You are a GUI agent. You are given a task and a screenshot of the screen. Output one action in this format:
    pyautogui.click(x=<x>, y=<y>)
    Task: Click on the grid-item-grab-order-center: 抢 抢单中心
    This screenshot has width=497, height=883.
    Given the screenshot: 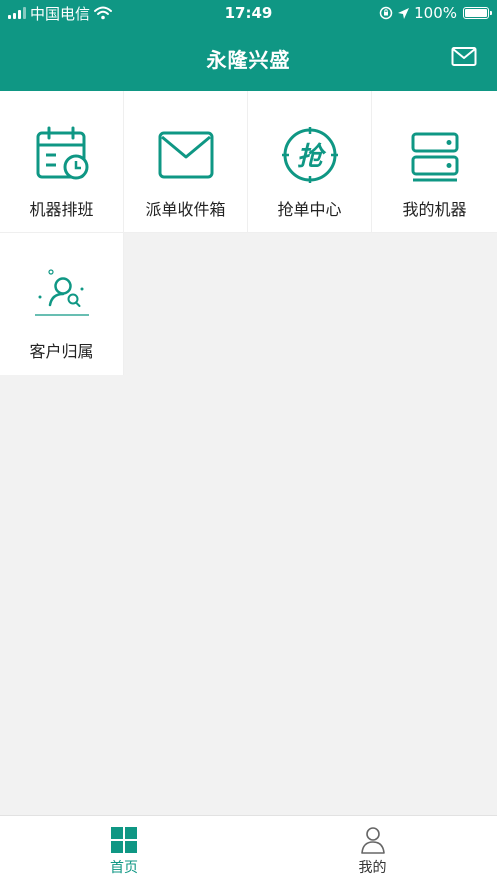 What is the action you would take?
    pyautogui.click(x=310, y=162)
    